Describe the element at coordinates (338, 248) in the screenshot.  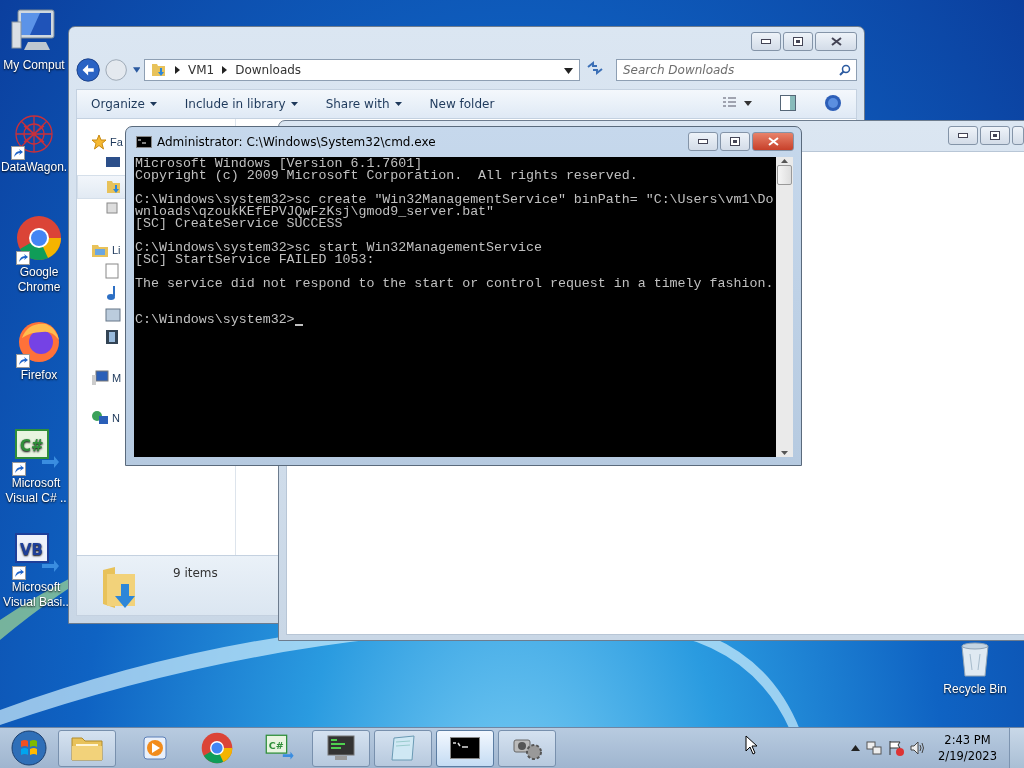
I see `console-line: C:\Windows\system32>sc start Win32ManagementService` at that location.